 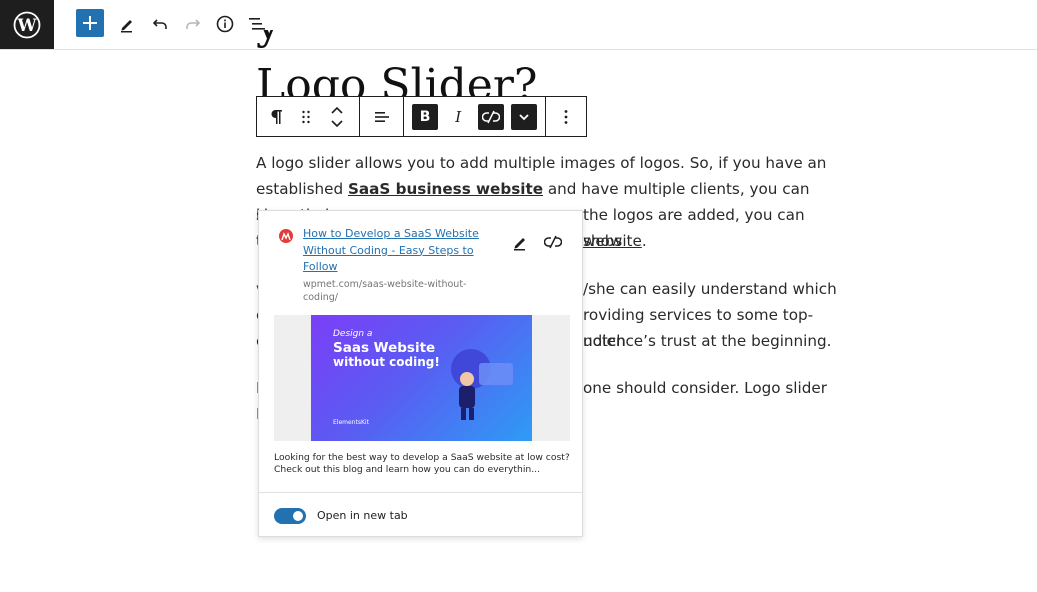 What do you see at coordinates (362, 515) in the screenshot?
I see `open-in-new-tab-label: Open in new tab` at bounding box center [362, 515].